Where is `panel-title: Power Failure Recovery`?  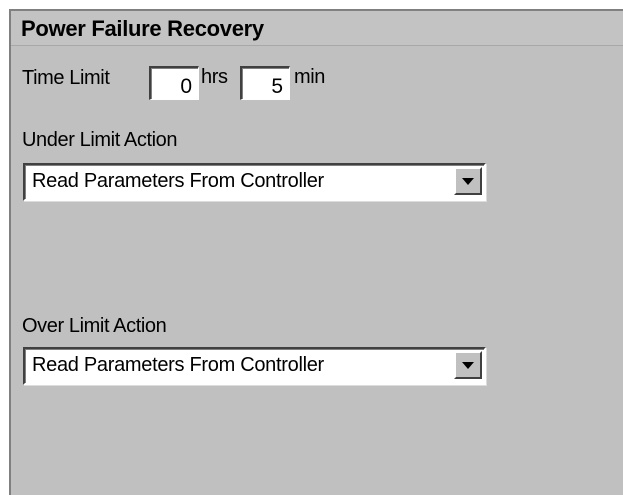 panel-title: Power Failure Recovery is located at coordinates (142, 28).